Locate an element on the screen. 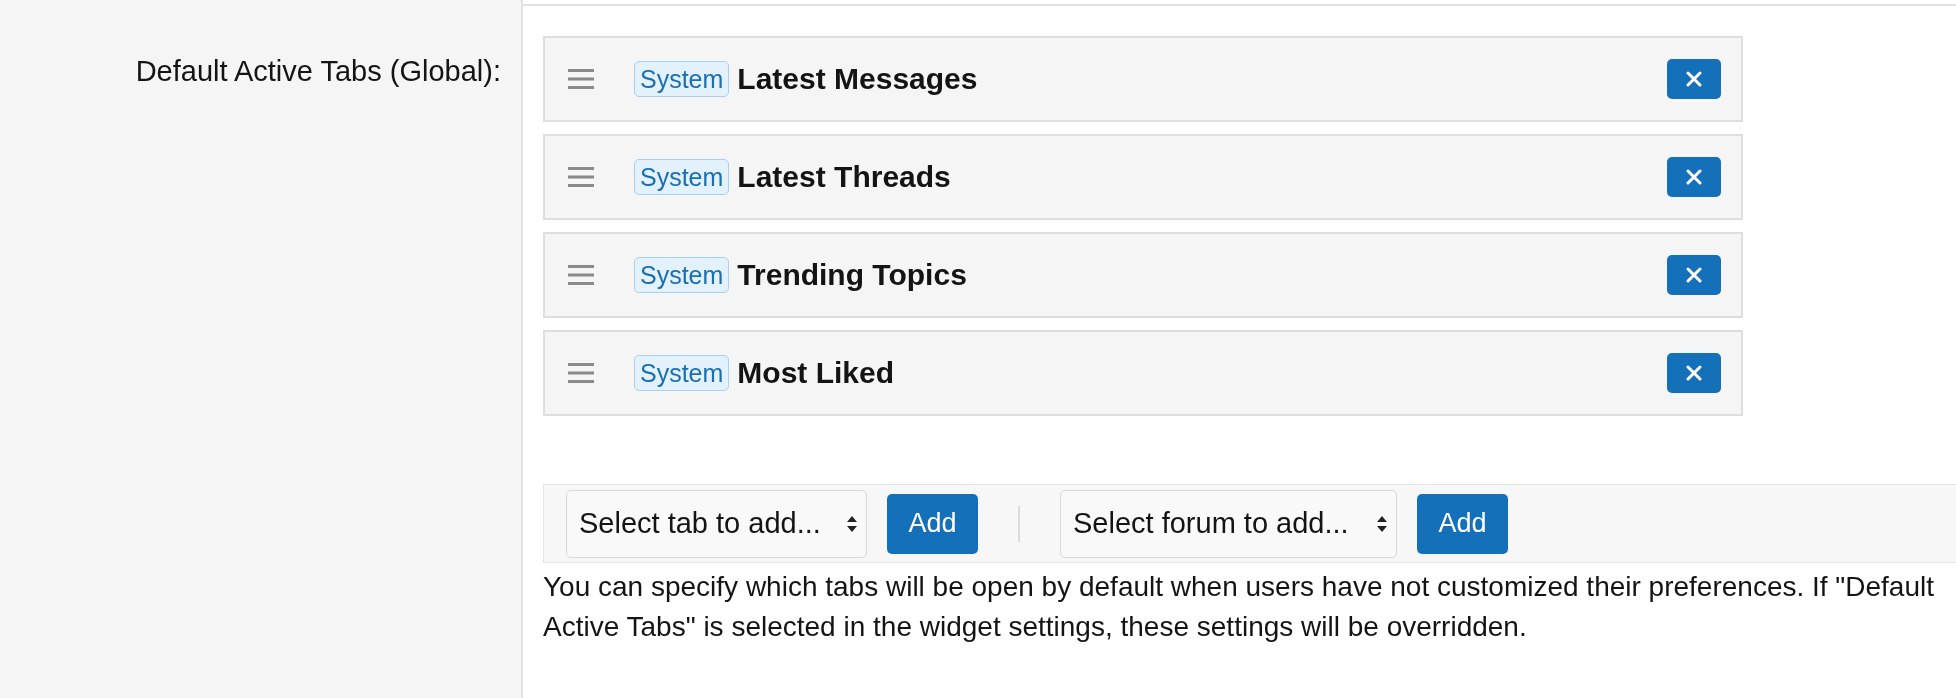  field-label: Default Active Tabs (Global): is located at coordinates (318, 72).